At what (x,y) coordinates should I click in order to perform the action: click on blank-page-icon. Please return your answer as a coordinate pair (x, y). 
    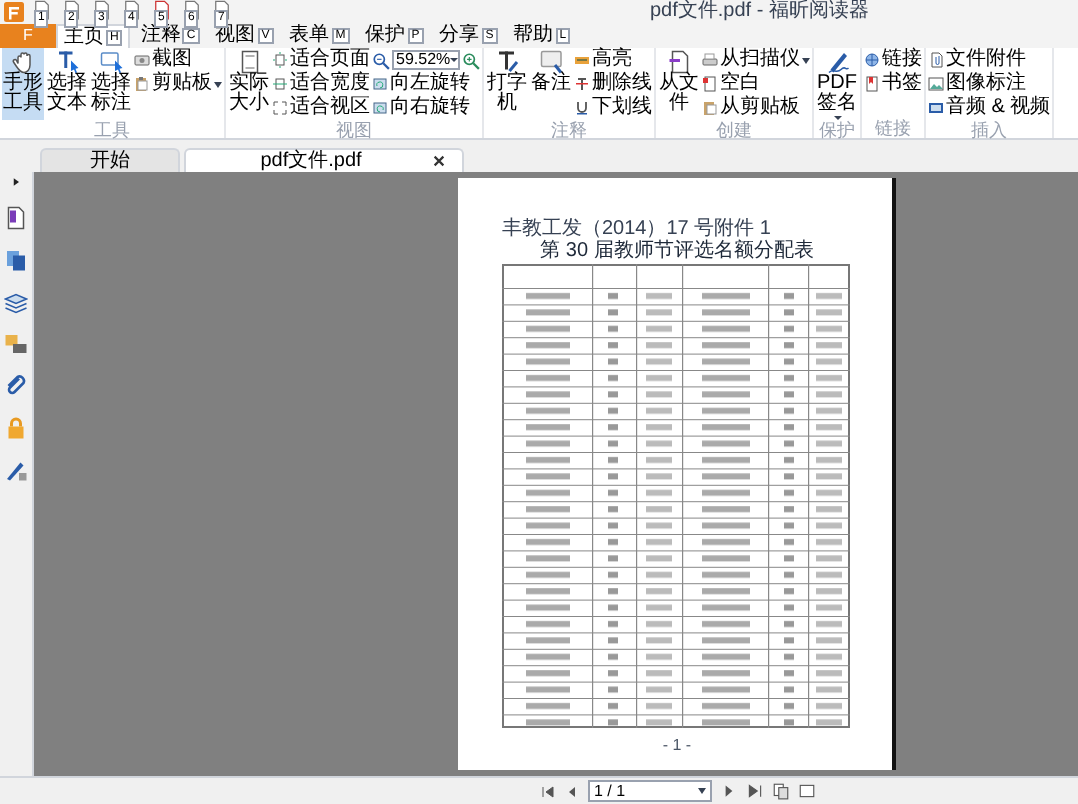
    Looking at the image, I should click on (710, 84).